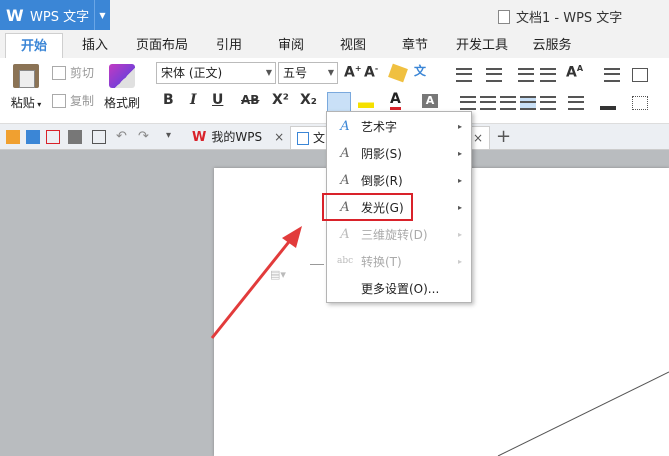 This screenshot has height=456, width=669. I want to click on menu-item-transform: abc 转换(T) ▸, so click(399, 261).